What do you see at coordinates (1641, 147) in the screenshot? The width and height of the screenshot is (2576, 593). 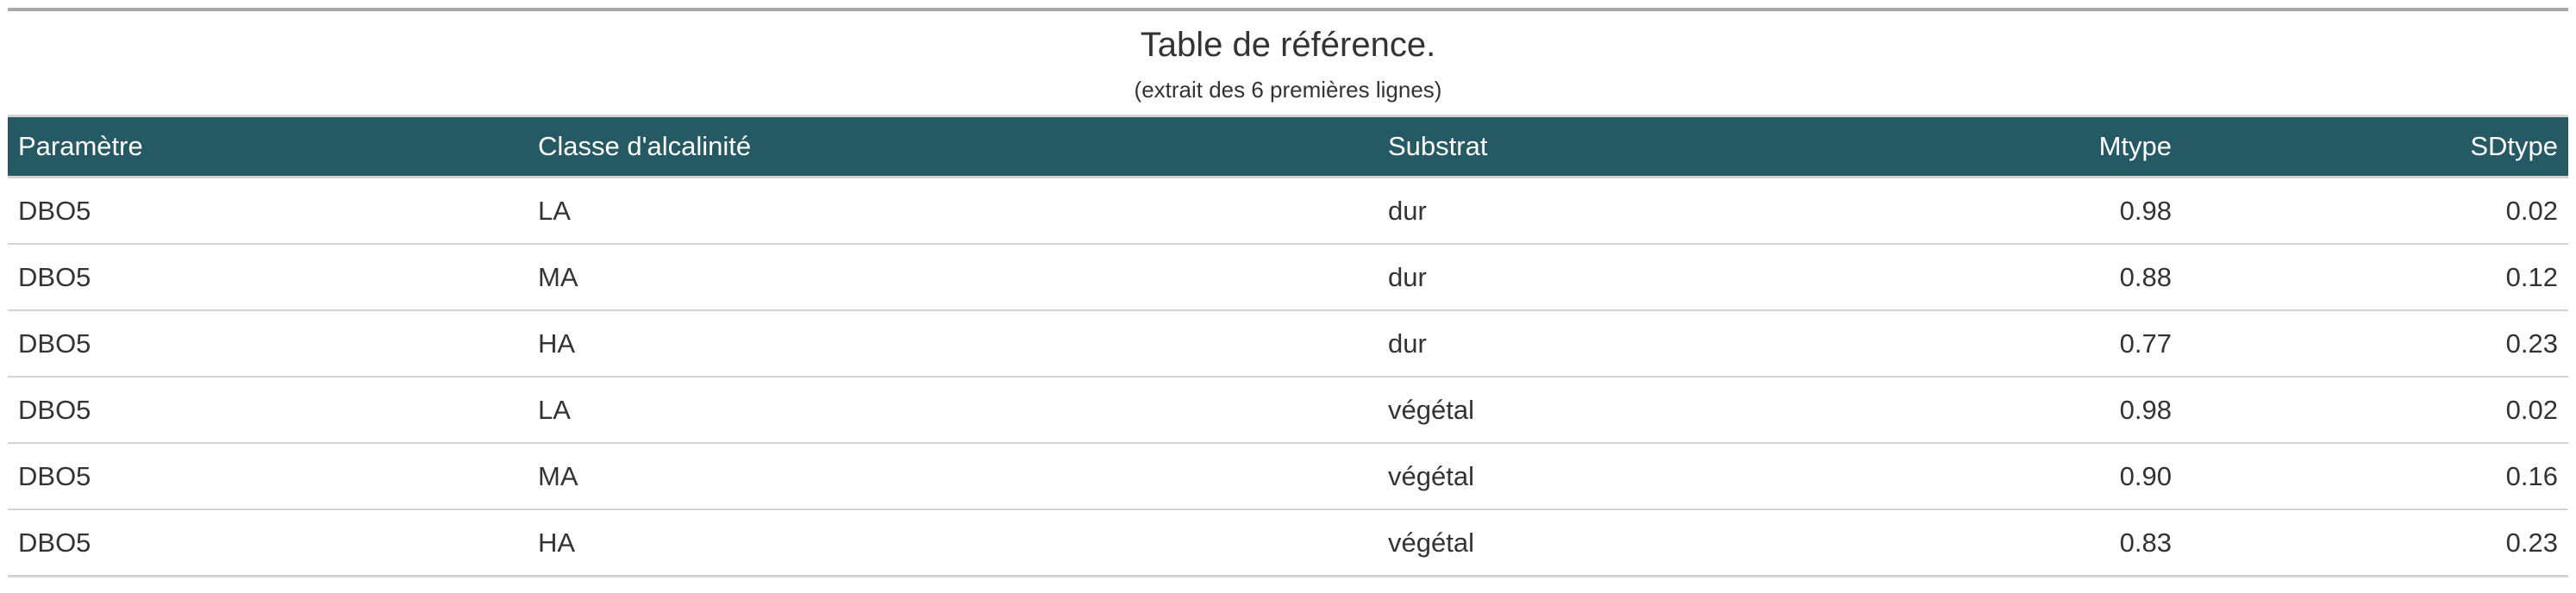 I see `column-header-substrat: Substrat` at bounding box center [1641, 147].